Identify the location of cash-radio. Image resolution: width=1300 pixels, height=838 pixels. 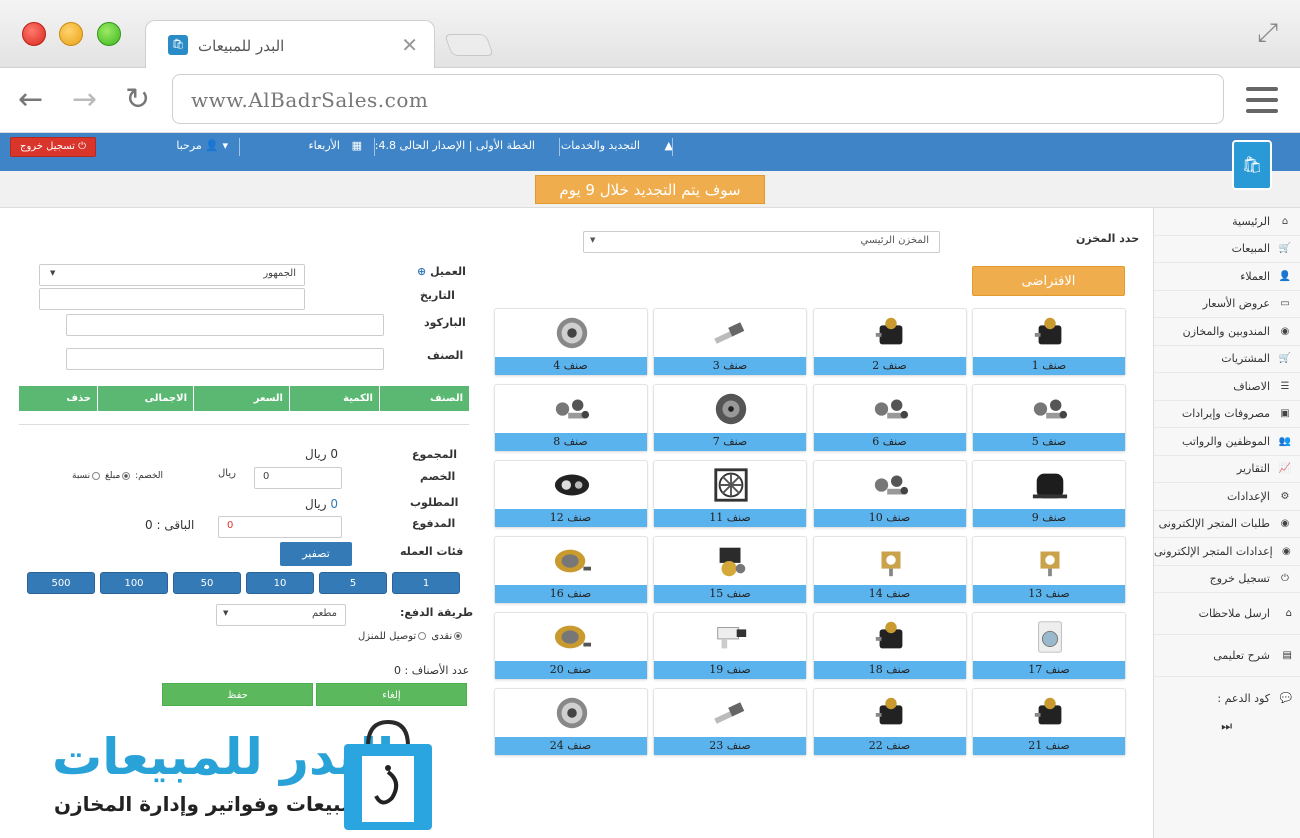
(458, 636).